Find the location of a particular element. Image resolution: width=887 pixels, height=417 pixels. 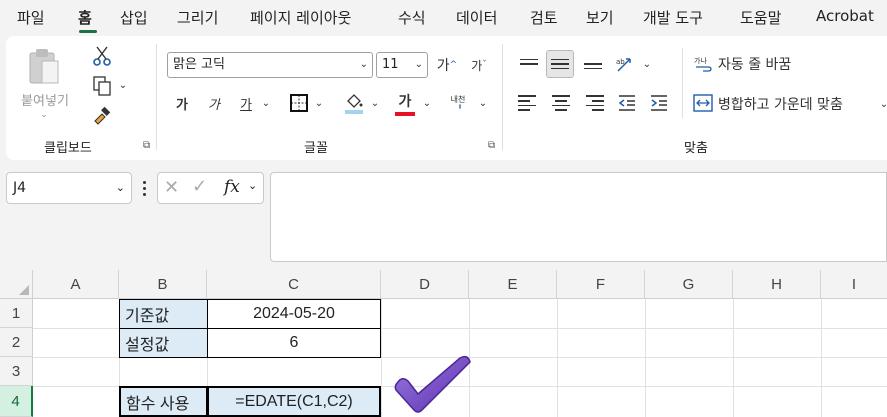

paste-button: 붙여넣기 is located at coordinates (45, 99).